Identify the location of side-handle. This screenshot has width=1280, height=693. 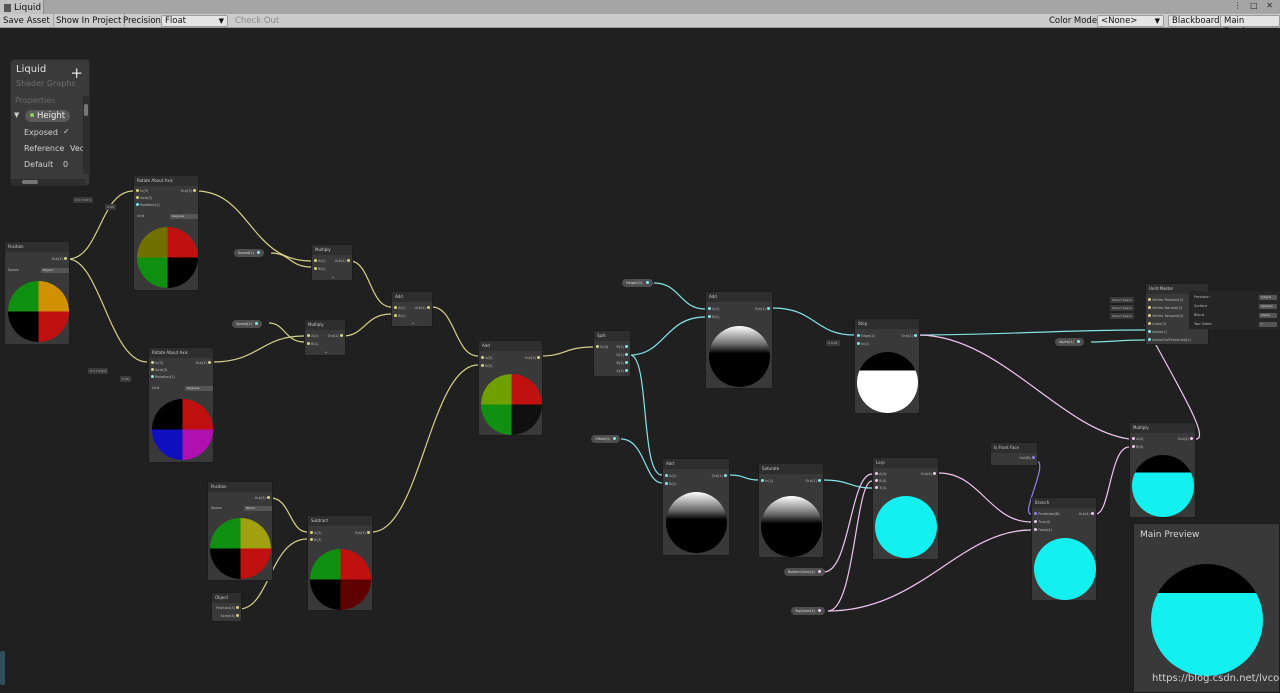
(2, 668).